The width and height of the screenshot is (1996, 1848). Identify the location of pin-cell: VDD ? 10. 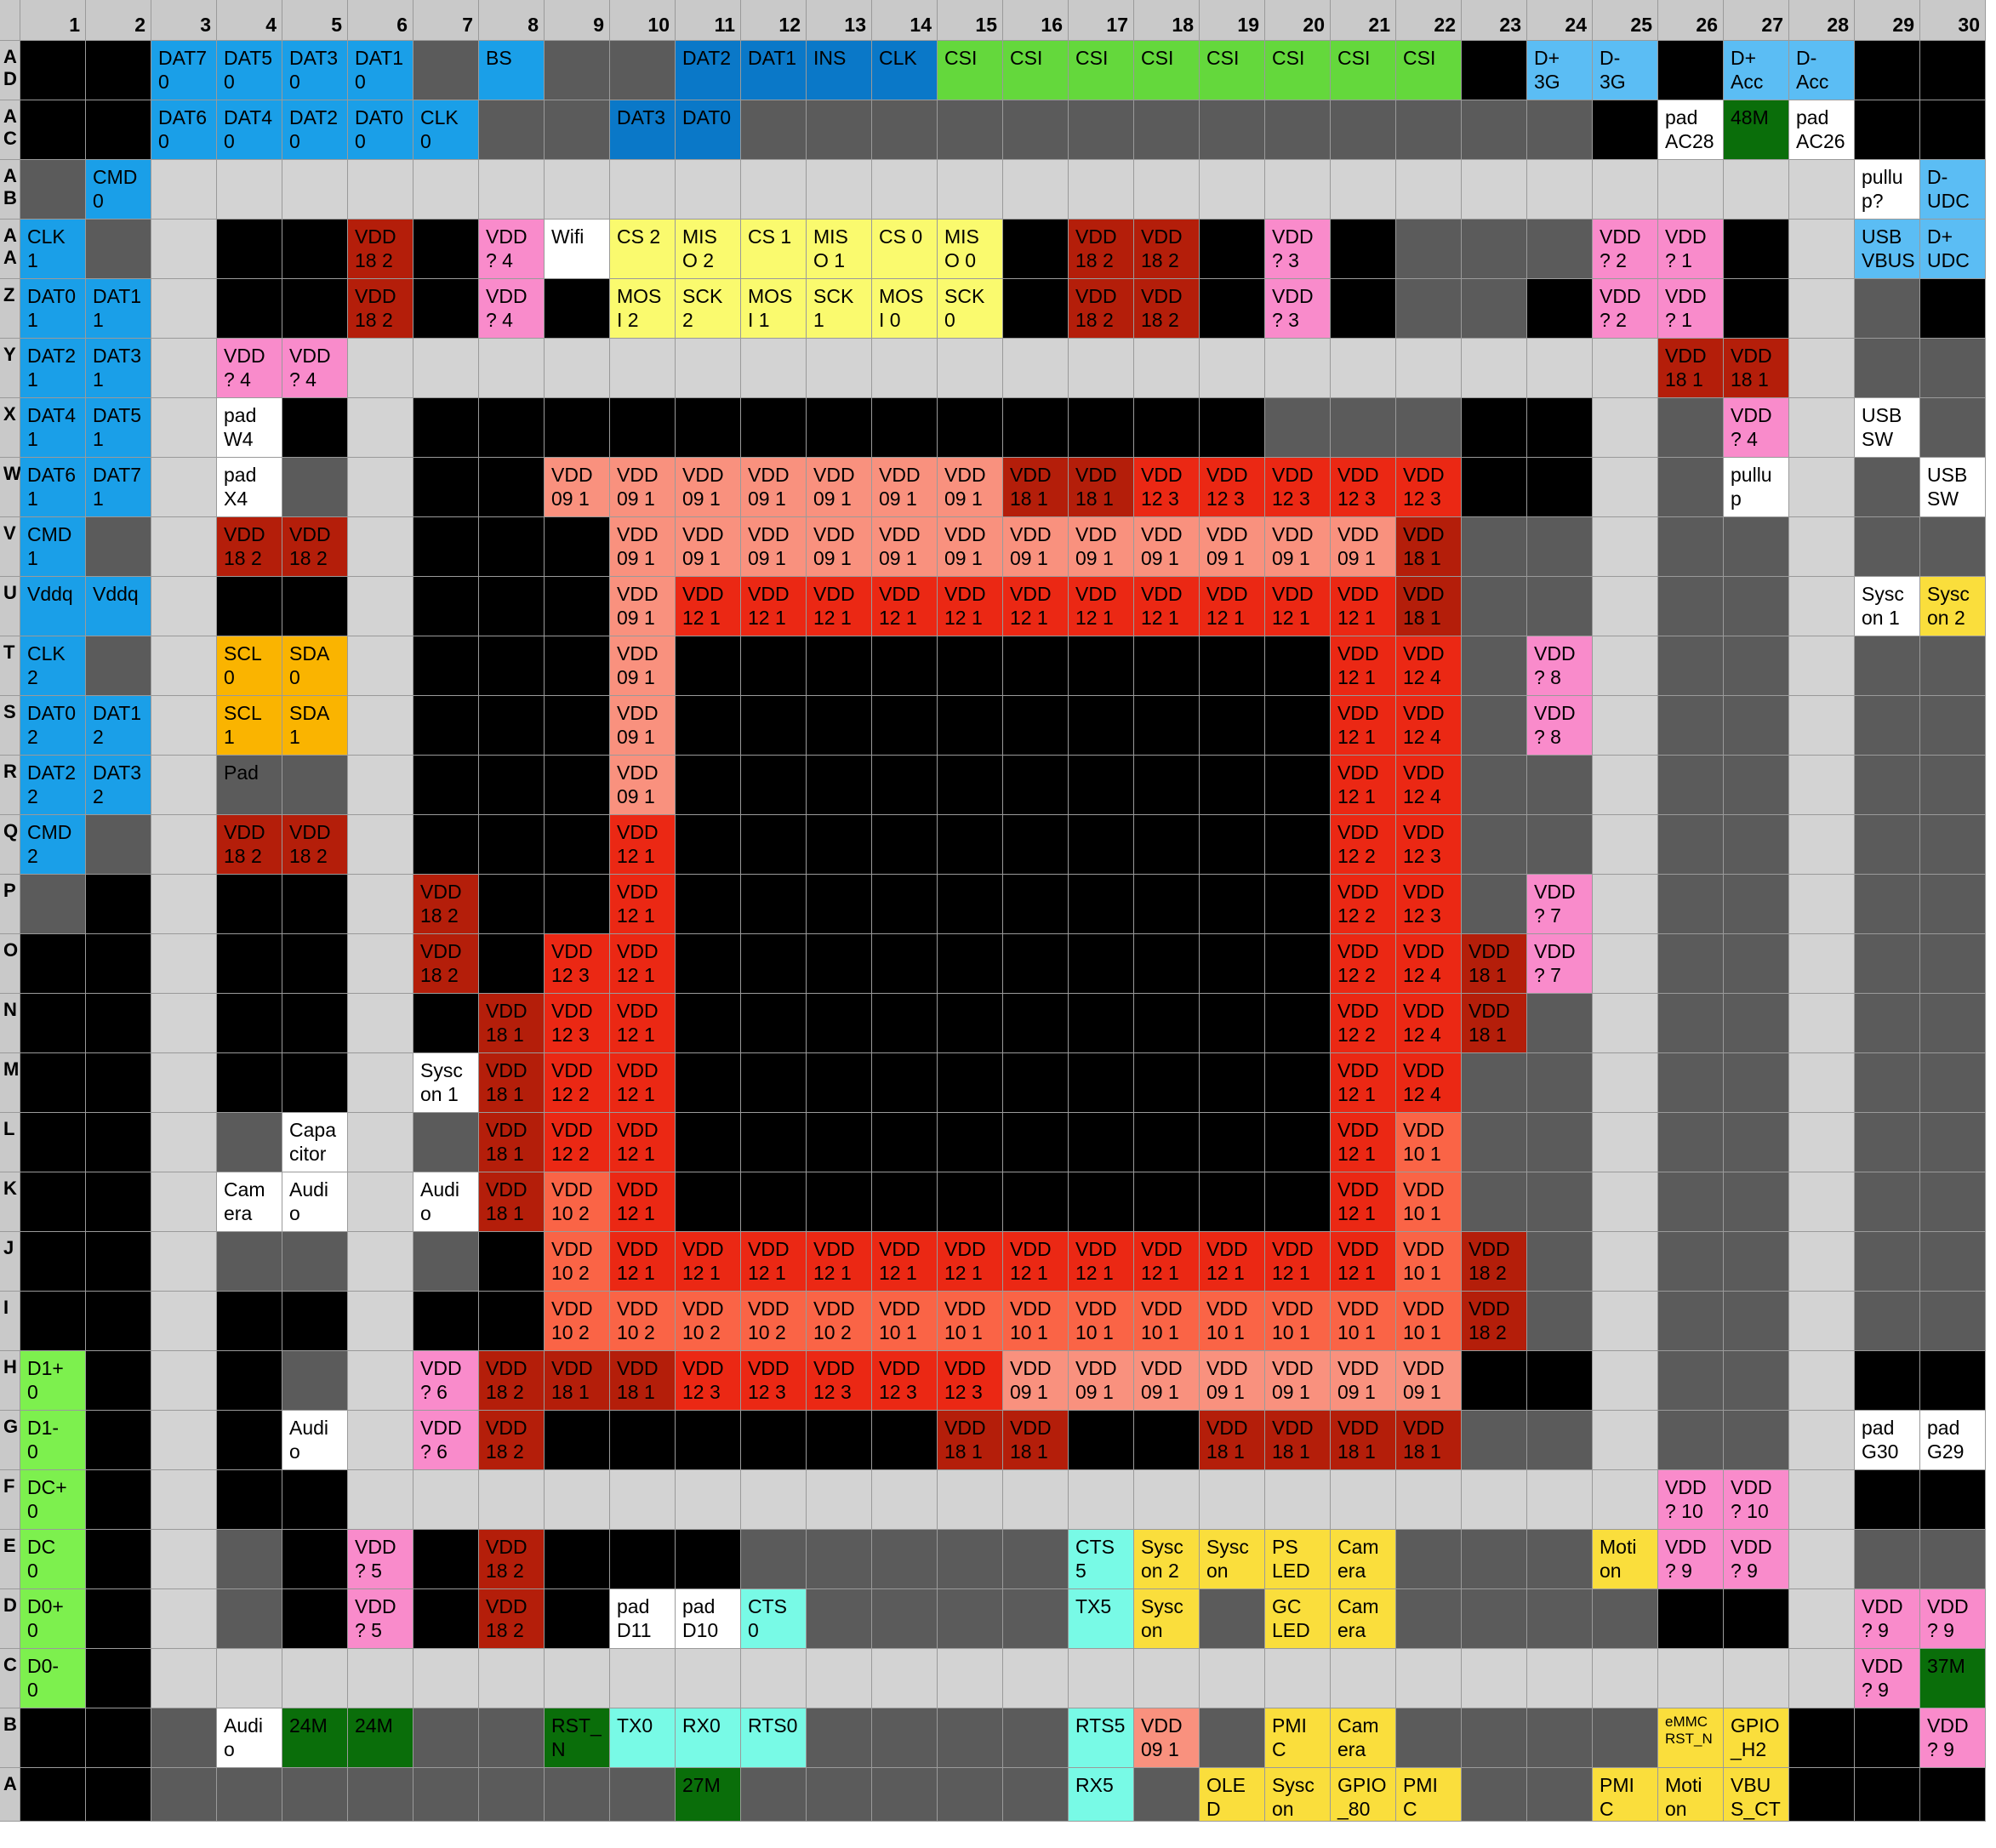
(1756, 1500).